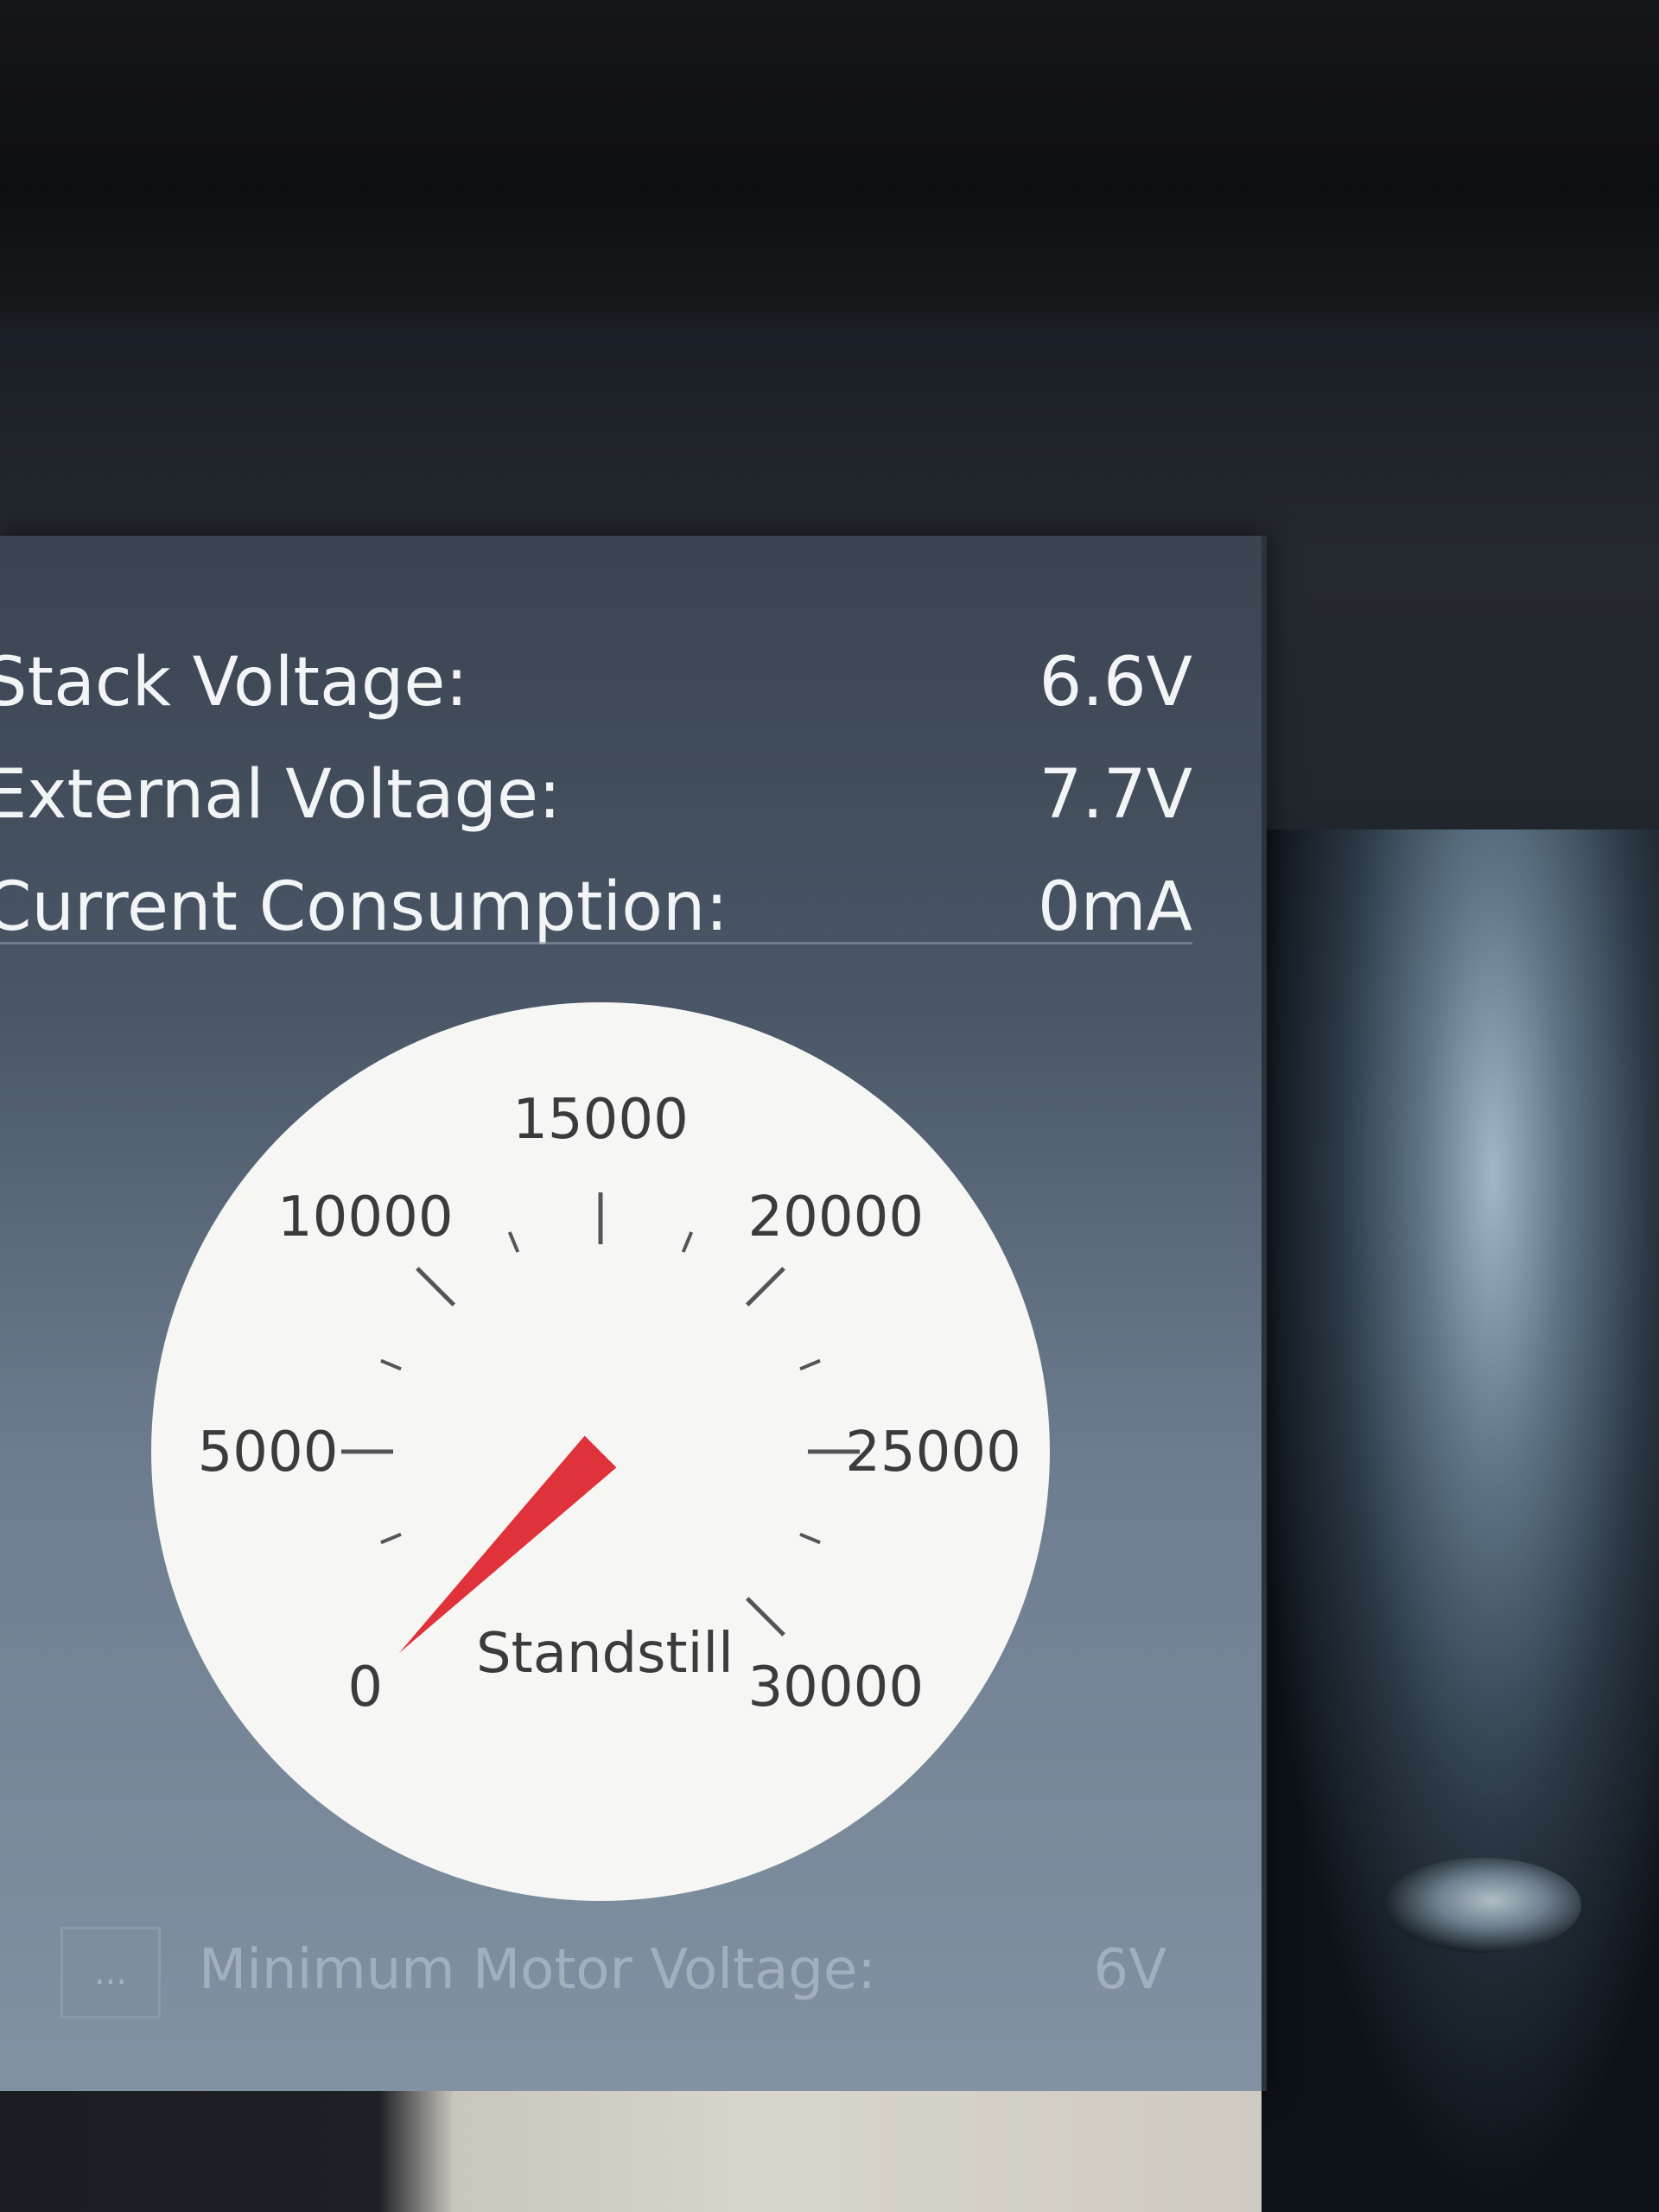 The image size is (1659, 2212). I want to click on gauge-tick-label: 20000, so click(835, 1217).